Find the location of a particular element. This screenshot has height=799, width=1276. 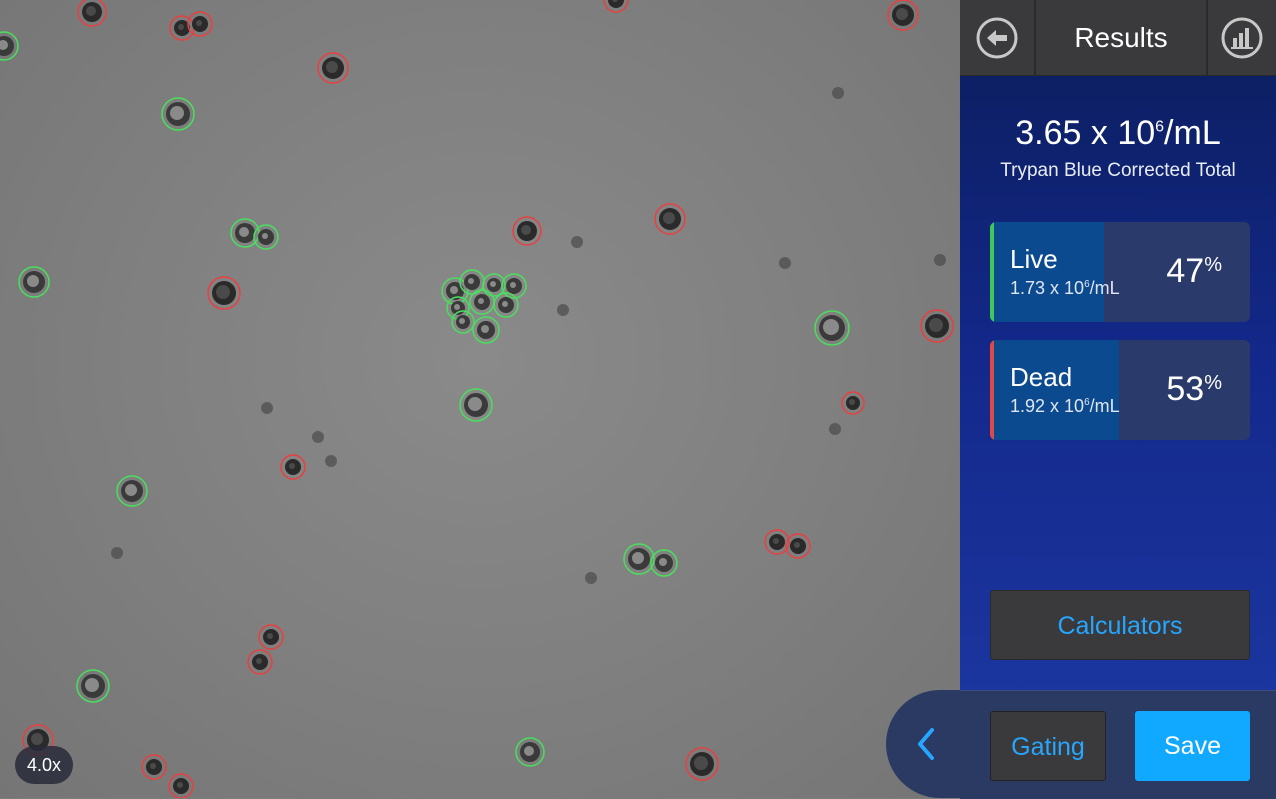

back-arrow-icon is located at coordinates (997, 37).